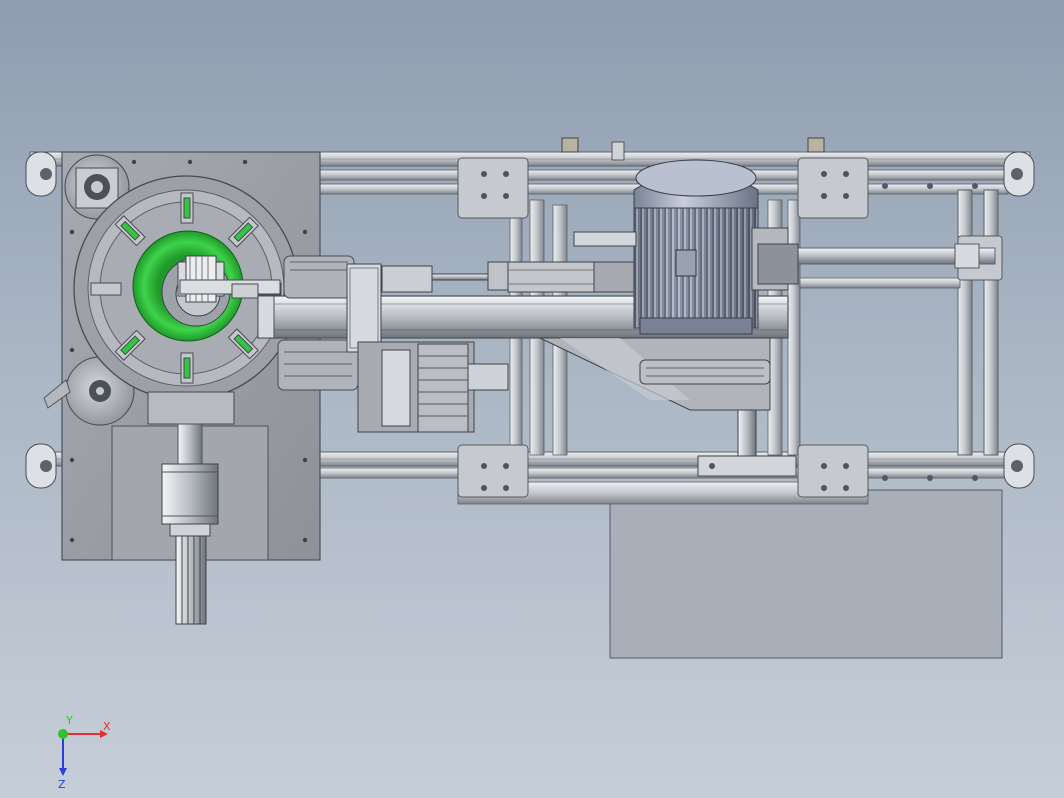 This screenshot has height=798, width=1064. Describe the element at coordinates (1019, 466) in the screenshot. I see `caster-wheel-br` at that location.